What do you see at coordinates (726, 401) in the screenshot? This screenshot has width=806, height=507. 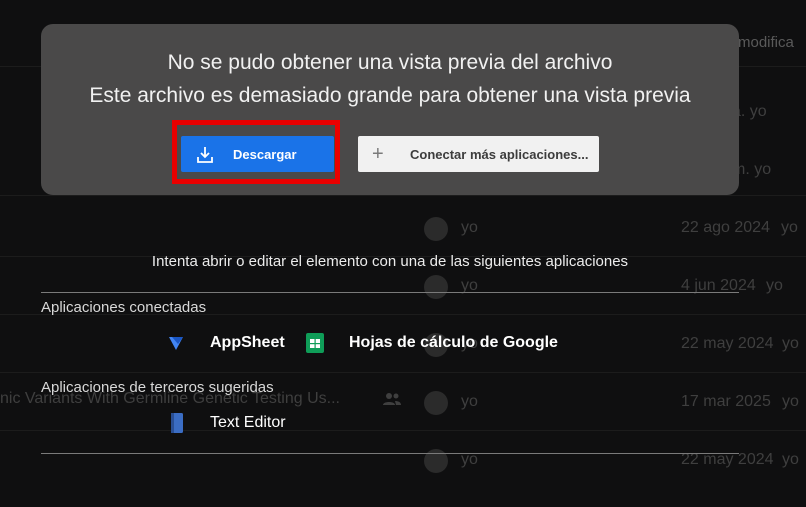 I see `row-date: 17 mar 2025` at bounding box center [726, 401].